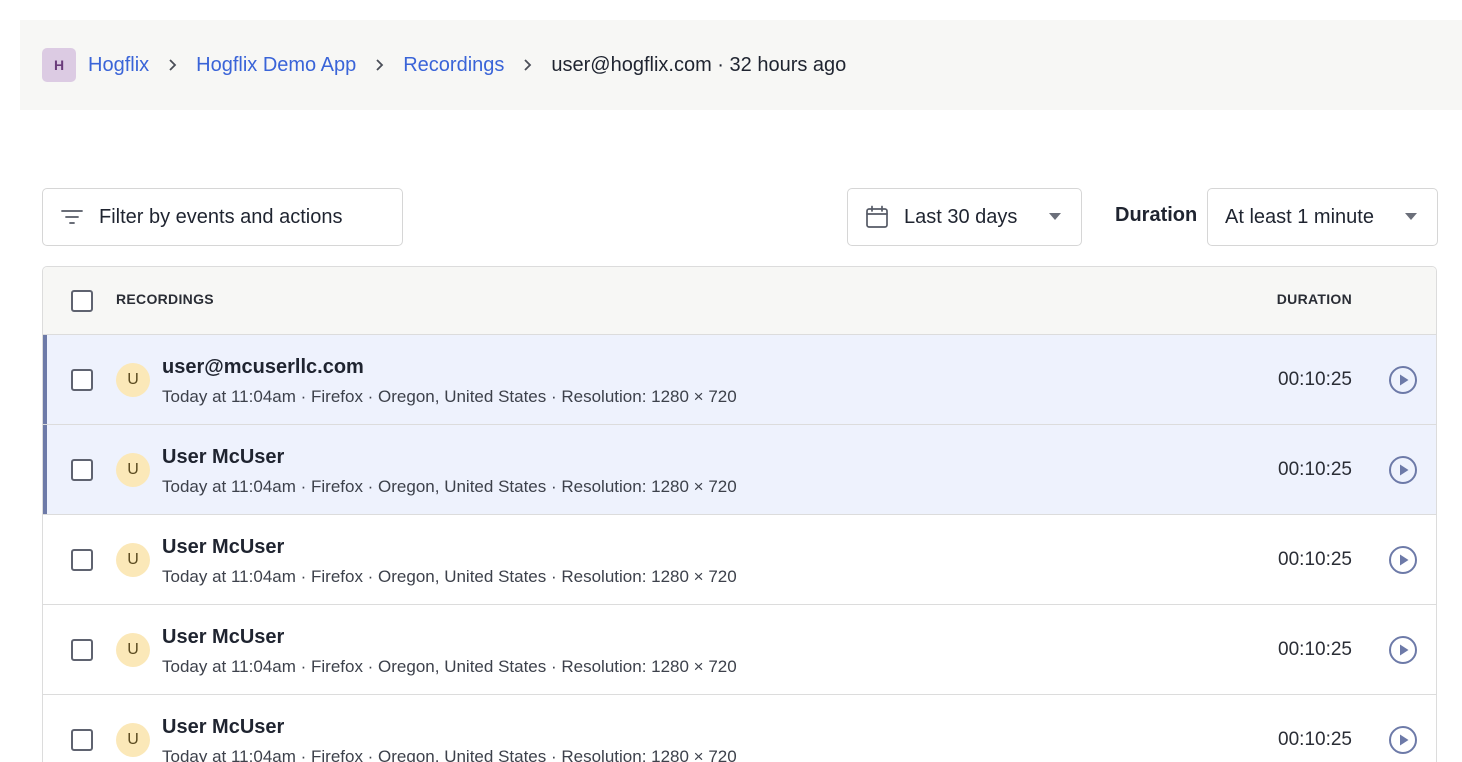  Describe the element at coordinates (263, 367) in the screenshot. I see `recording-person: user@mcuserllc.com` at that location.